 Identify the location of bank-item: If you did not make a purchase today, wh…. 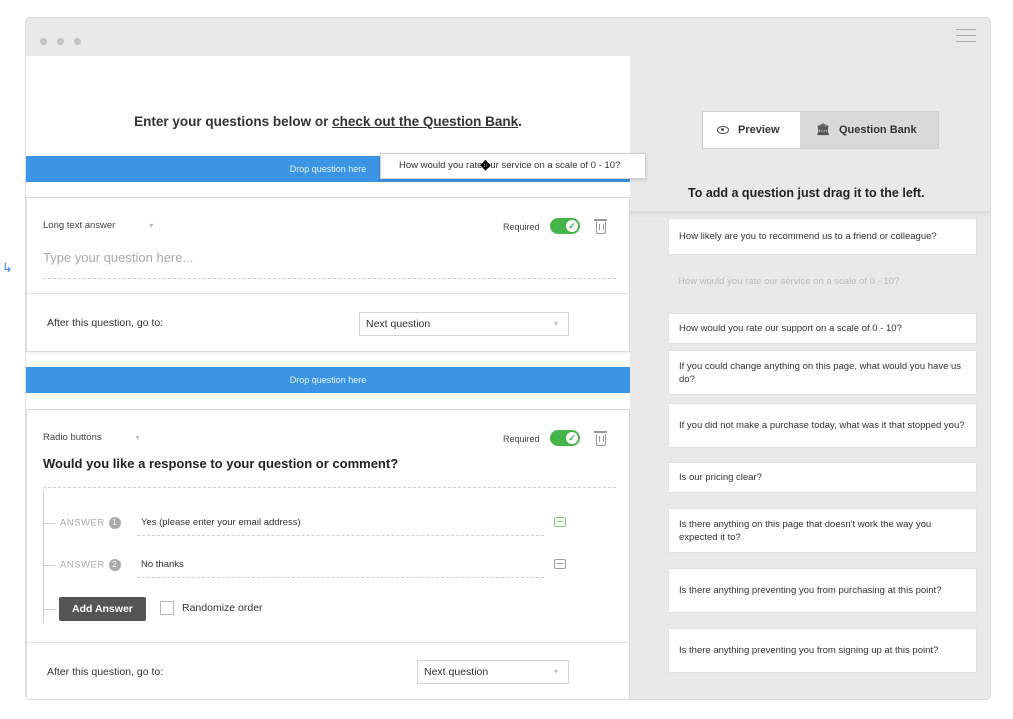
(822, 425).